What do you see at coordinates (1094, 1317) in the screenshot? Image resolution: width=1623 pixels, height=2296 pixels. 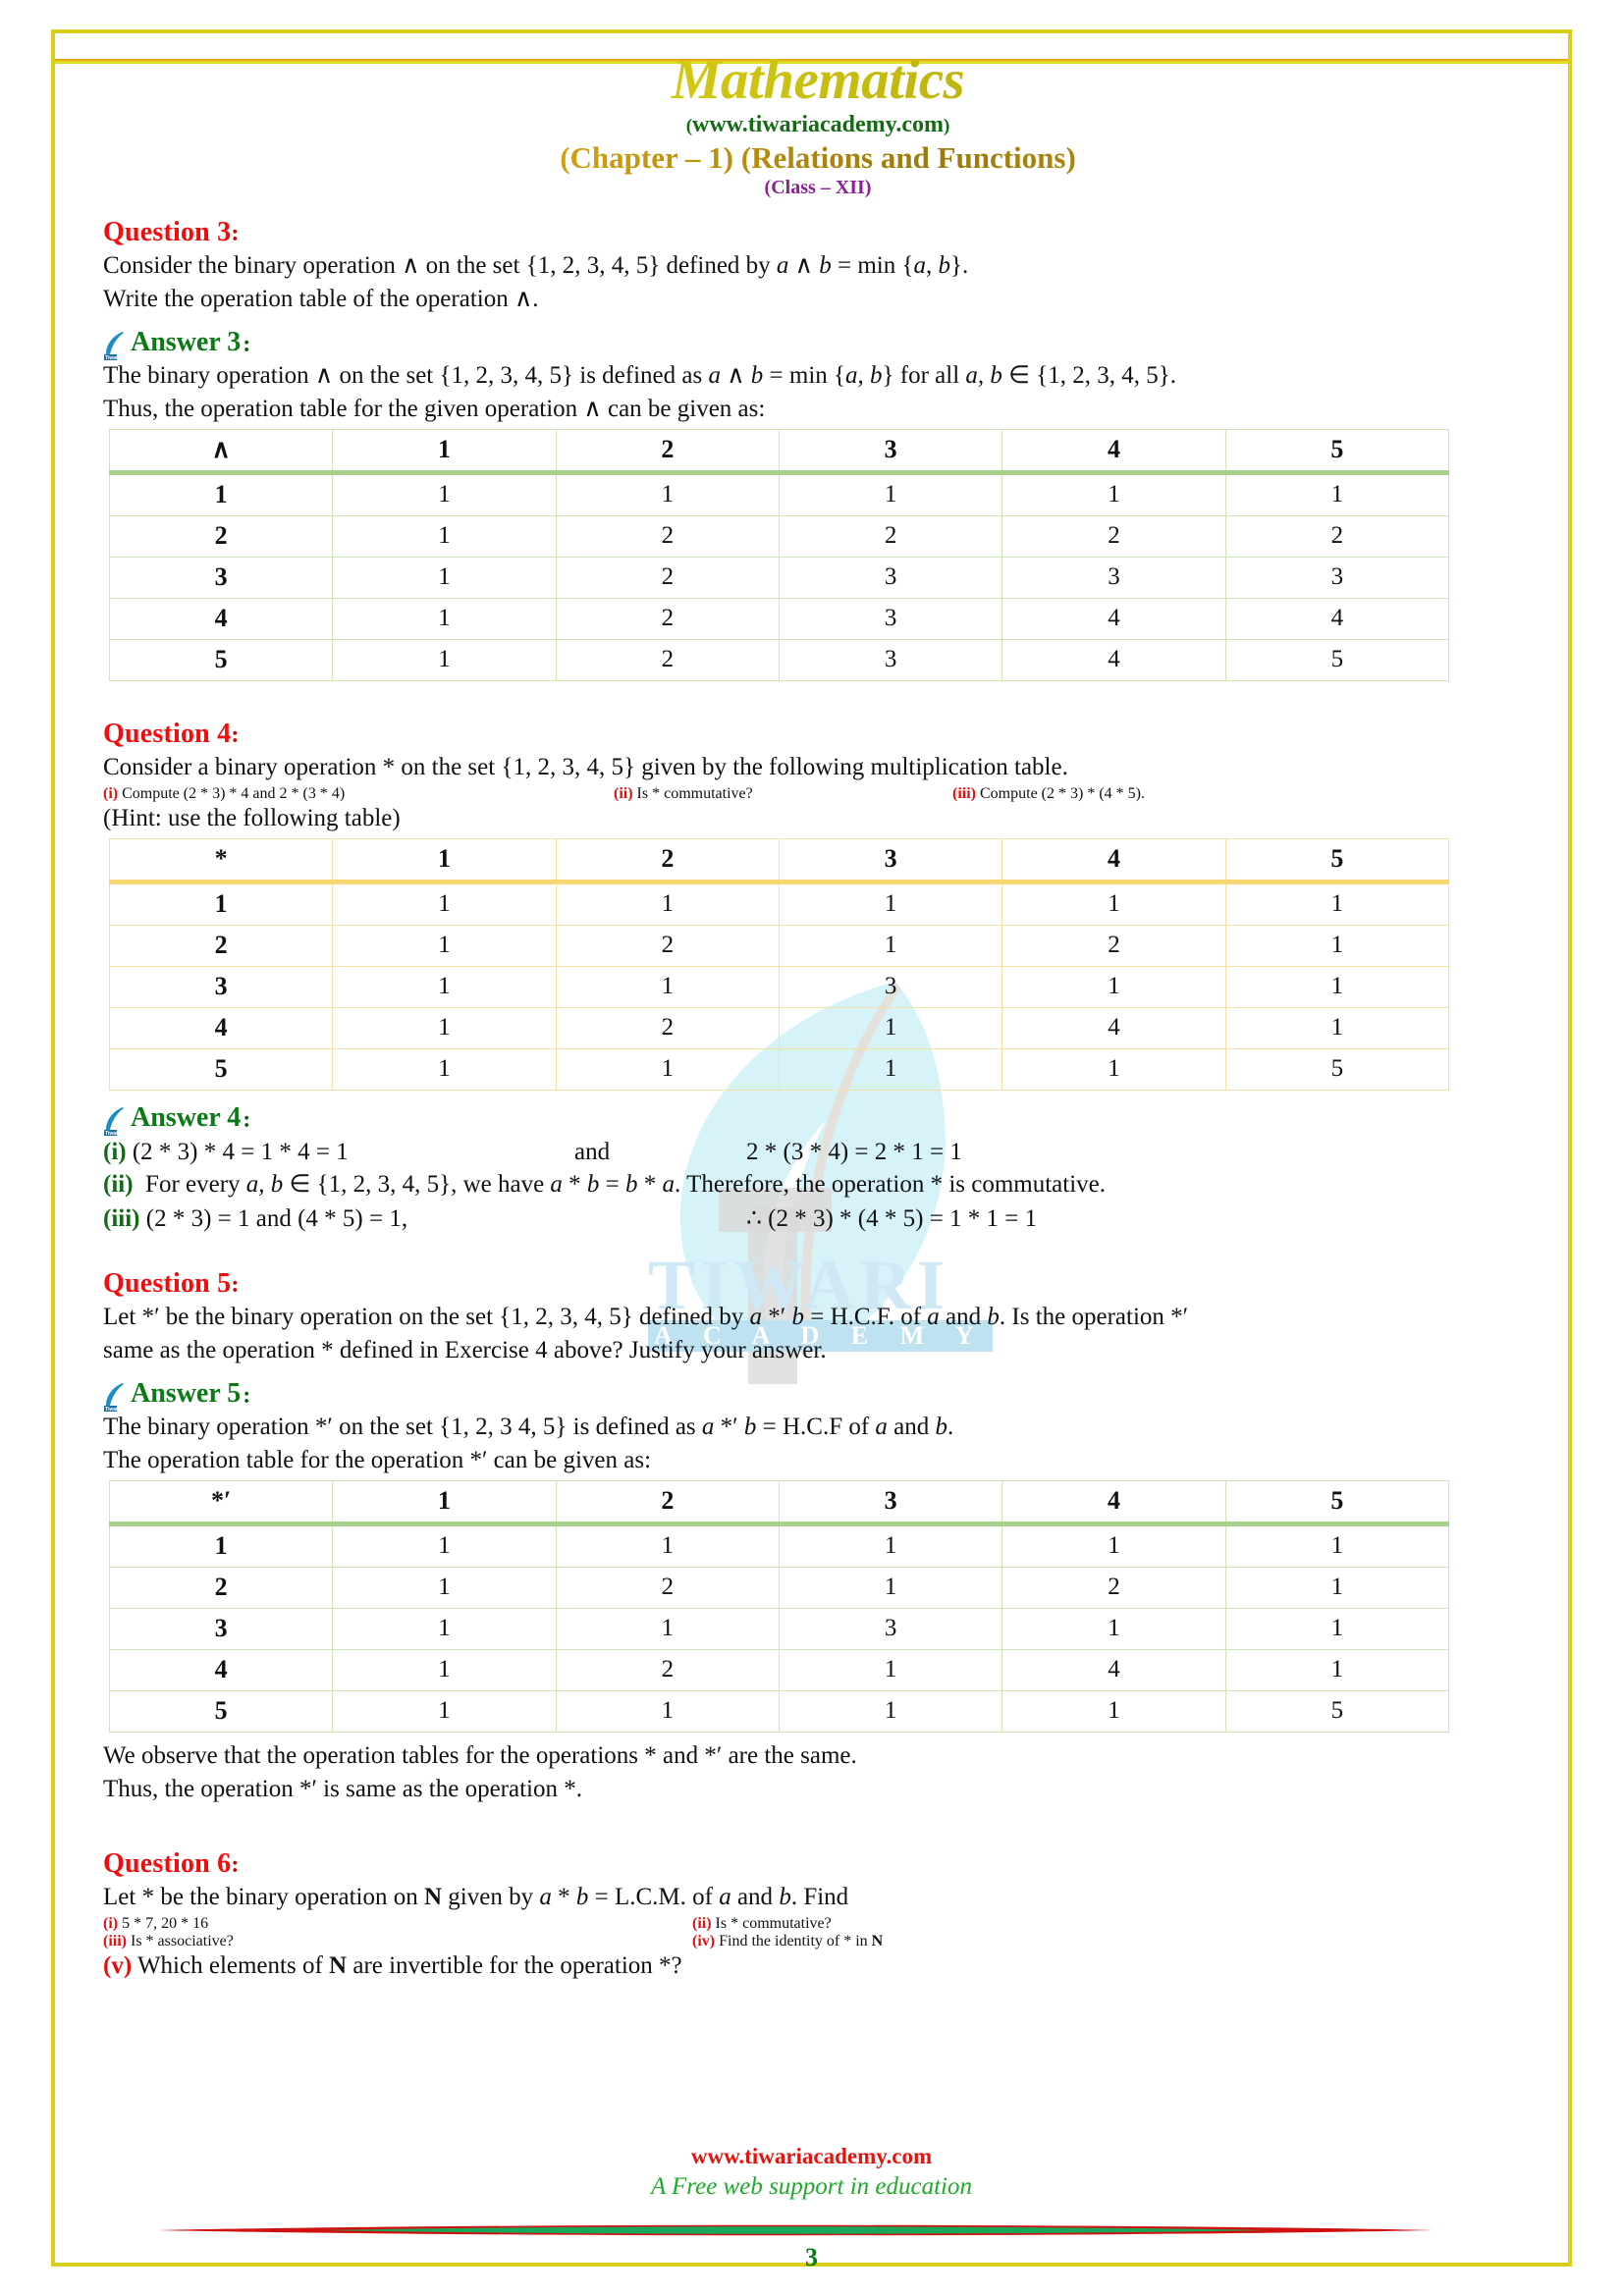 I see `q5-t5: . Is the operation *′` at bounding box center [1094, 1317].